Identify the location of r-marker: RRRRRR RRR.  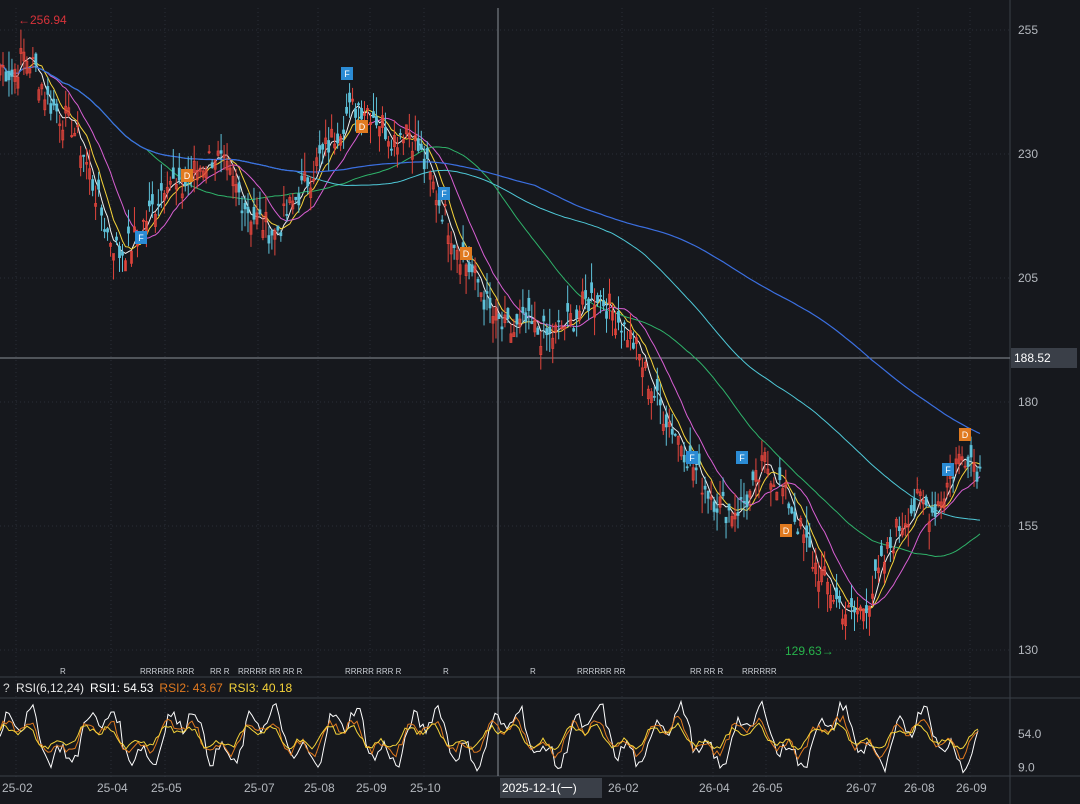
(167, 671).